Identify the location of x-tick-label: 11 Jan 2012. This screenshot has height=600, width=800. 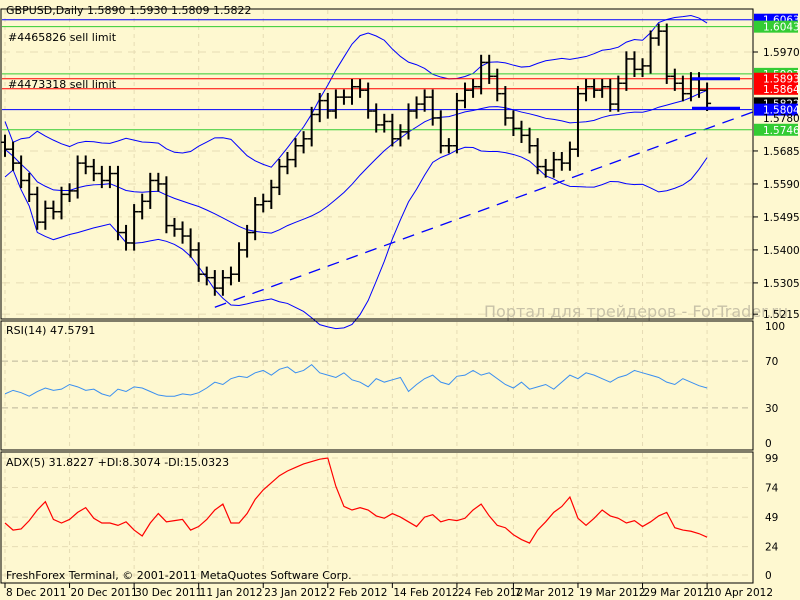
(231, 593).